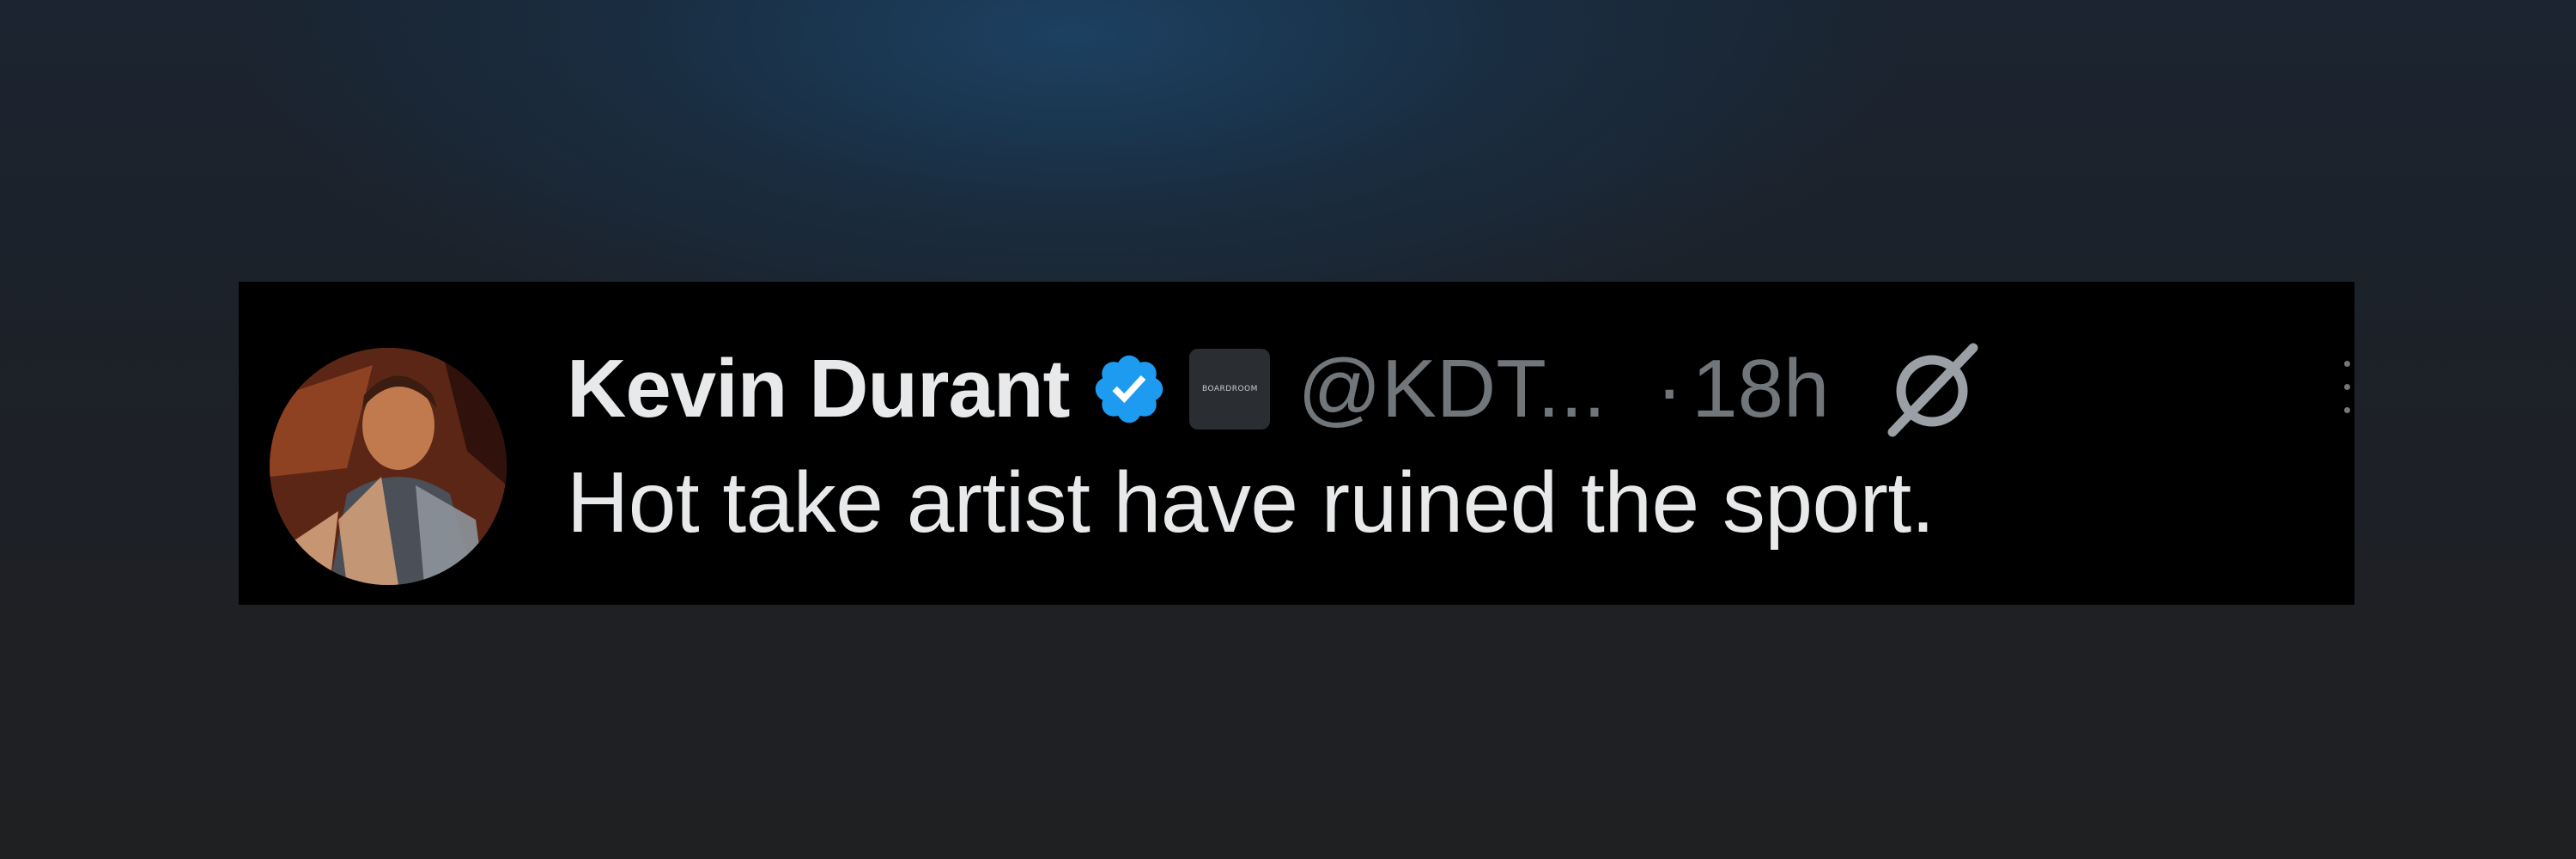 This screenshot has width=2576, height=859. I want to click on avatar, so click(388, 467).